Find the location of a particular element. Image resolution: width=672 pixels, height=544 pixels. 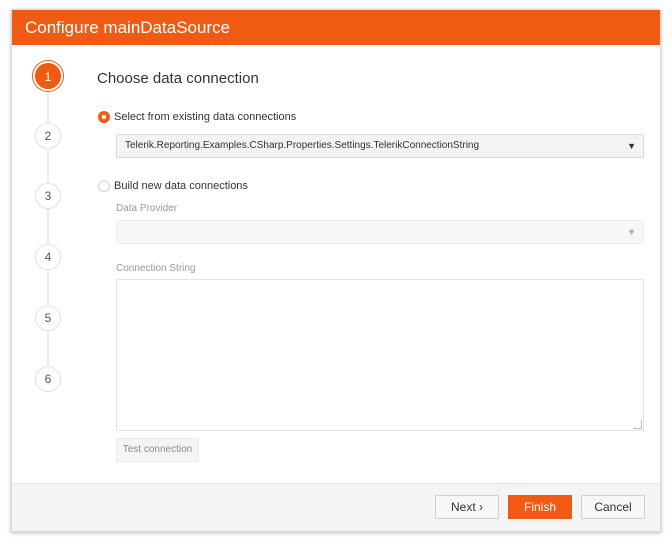

step-6: 6 is located at coordinates (48, 379).